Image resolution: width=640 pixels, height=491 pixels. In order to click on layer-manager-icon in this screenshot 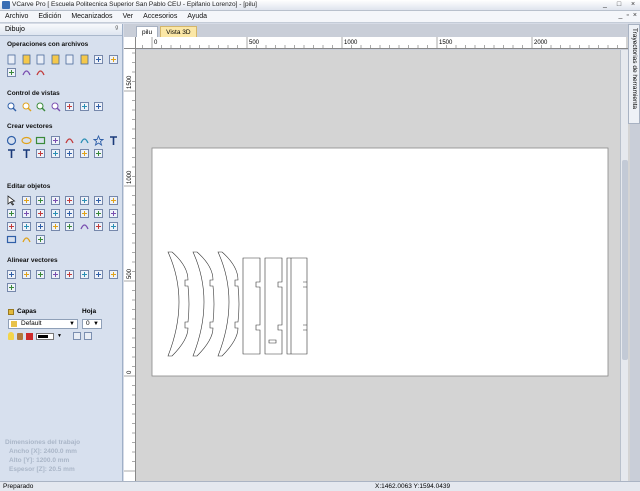, I will do `click(76, 336)`.